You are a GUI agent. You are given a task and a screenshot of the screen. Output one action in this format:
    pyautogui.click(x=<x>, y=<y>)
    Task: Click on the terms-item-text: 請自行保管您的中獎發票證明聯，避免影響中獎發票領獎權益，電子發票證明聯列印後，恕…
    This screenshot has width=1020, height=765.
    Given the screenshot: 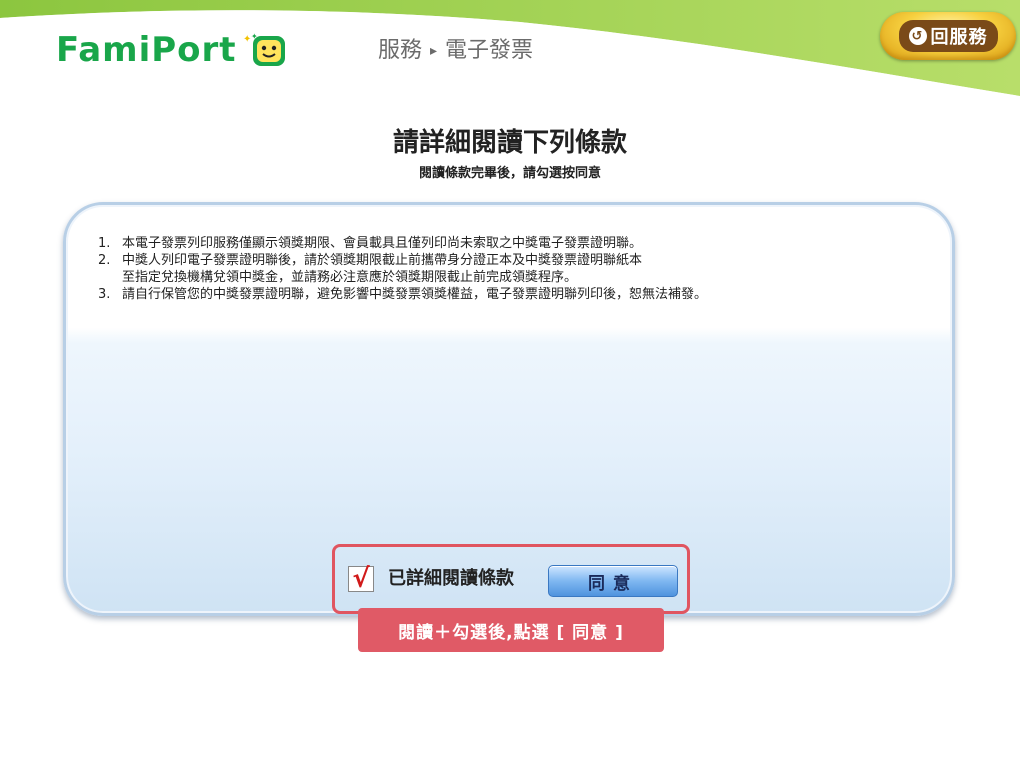 What is the action you would take?
    pyautogui.click(x=415, y=294)
    